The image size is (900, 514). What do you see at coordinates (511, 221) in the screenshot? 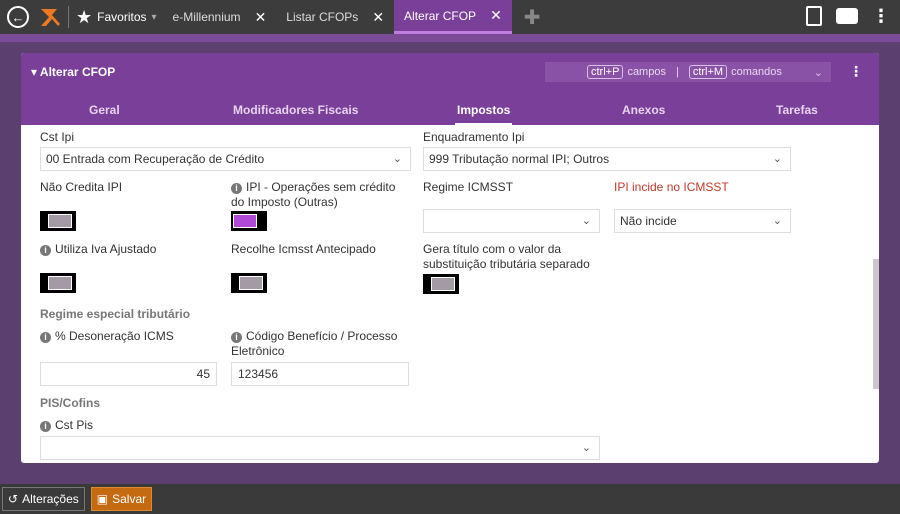
I see `regime-icmsst-select: ⌄` at bounding box center [511, 221].